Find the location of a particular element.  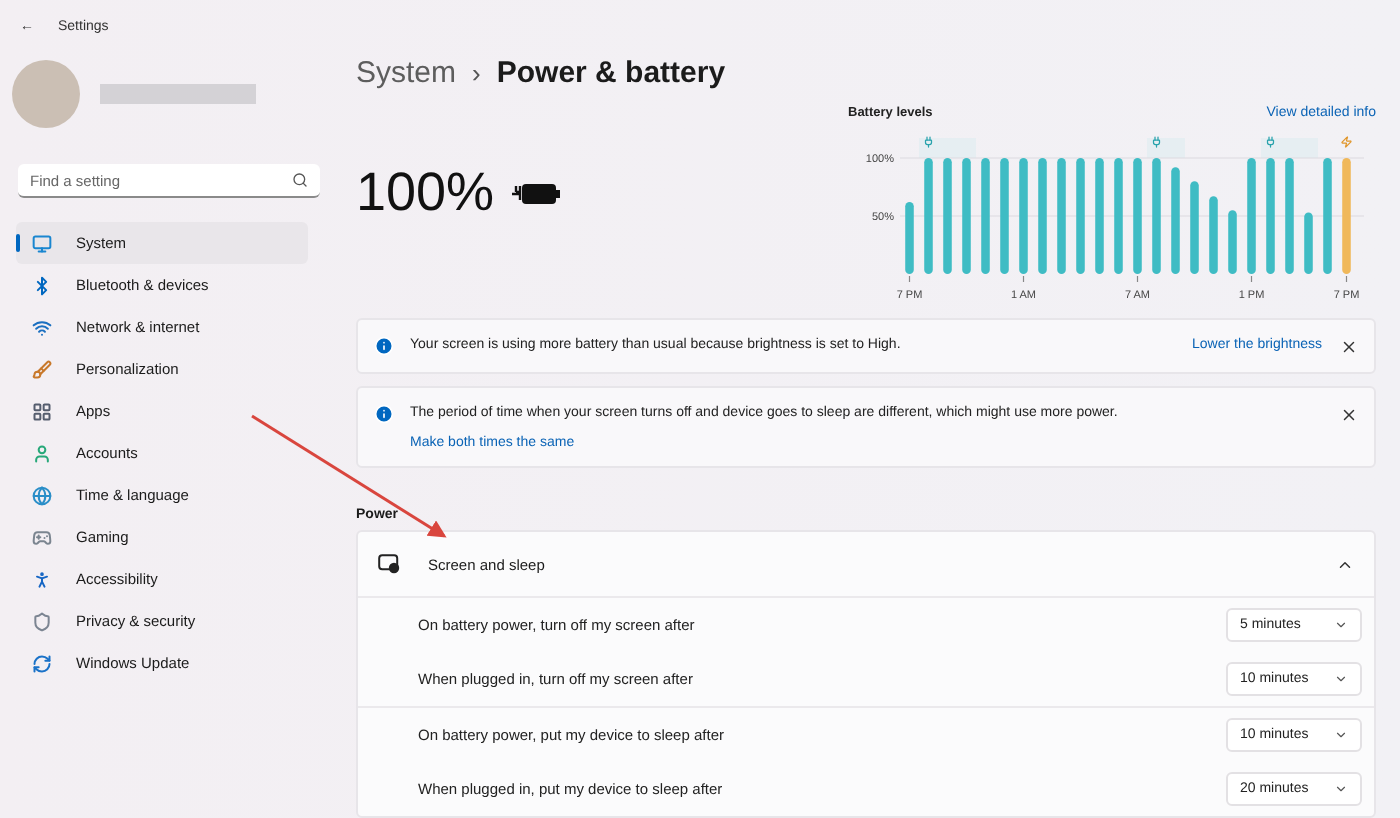

person-icon is located at coordinates (42, 453).